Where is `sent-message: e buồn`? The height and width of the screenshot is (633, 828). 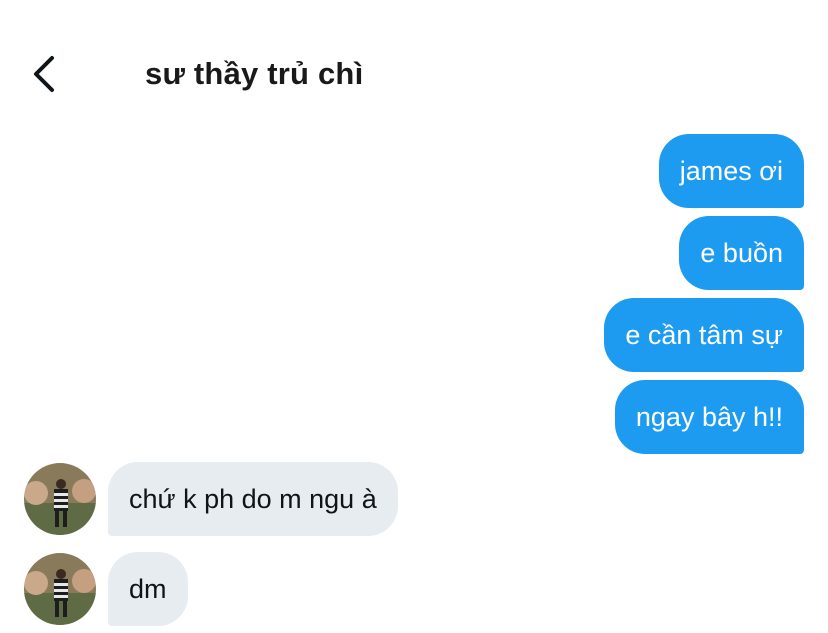 sent-message: e buồn is located at coordinates (741, 253).